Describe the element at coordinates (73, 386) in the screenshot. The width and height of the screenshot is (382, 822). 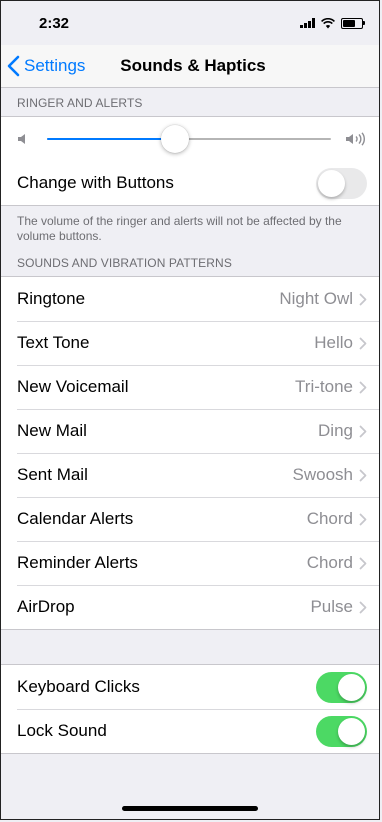
I see `pattern-label: New Voicemail` at that location.